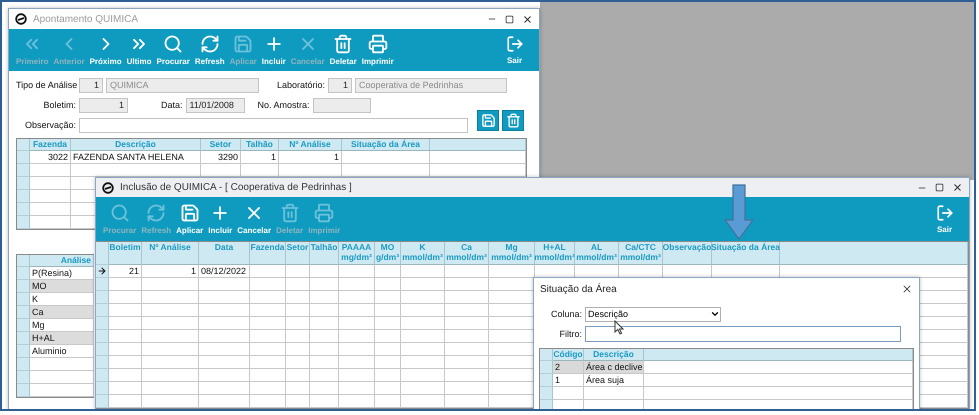  I want to click on toolbar-button: Próximo, so click(105, 50).